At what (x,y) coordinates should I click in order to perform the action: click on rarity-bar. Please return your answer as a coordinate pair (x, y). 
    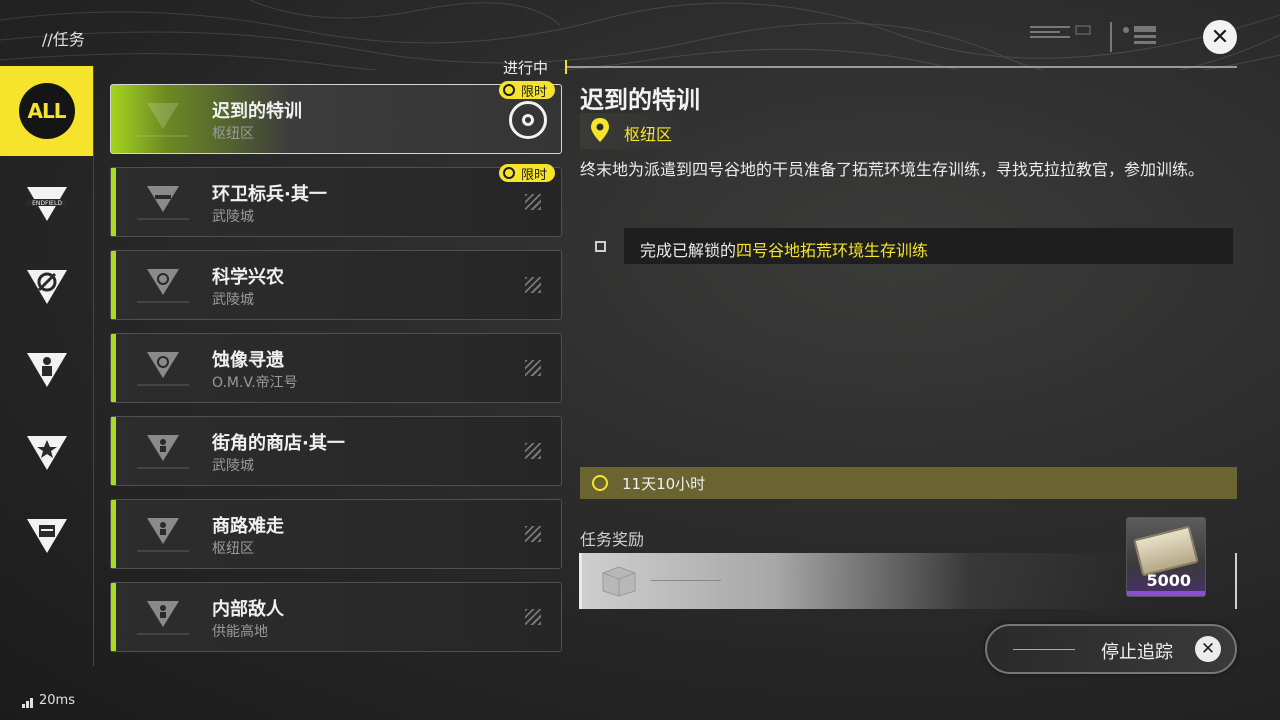
    Looking at the image, I should click on (1166, 593).